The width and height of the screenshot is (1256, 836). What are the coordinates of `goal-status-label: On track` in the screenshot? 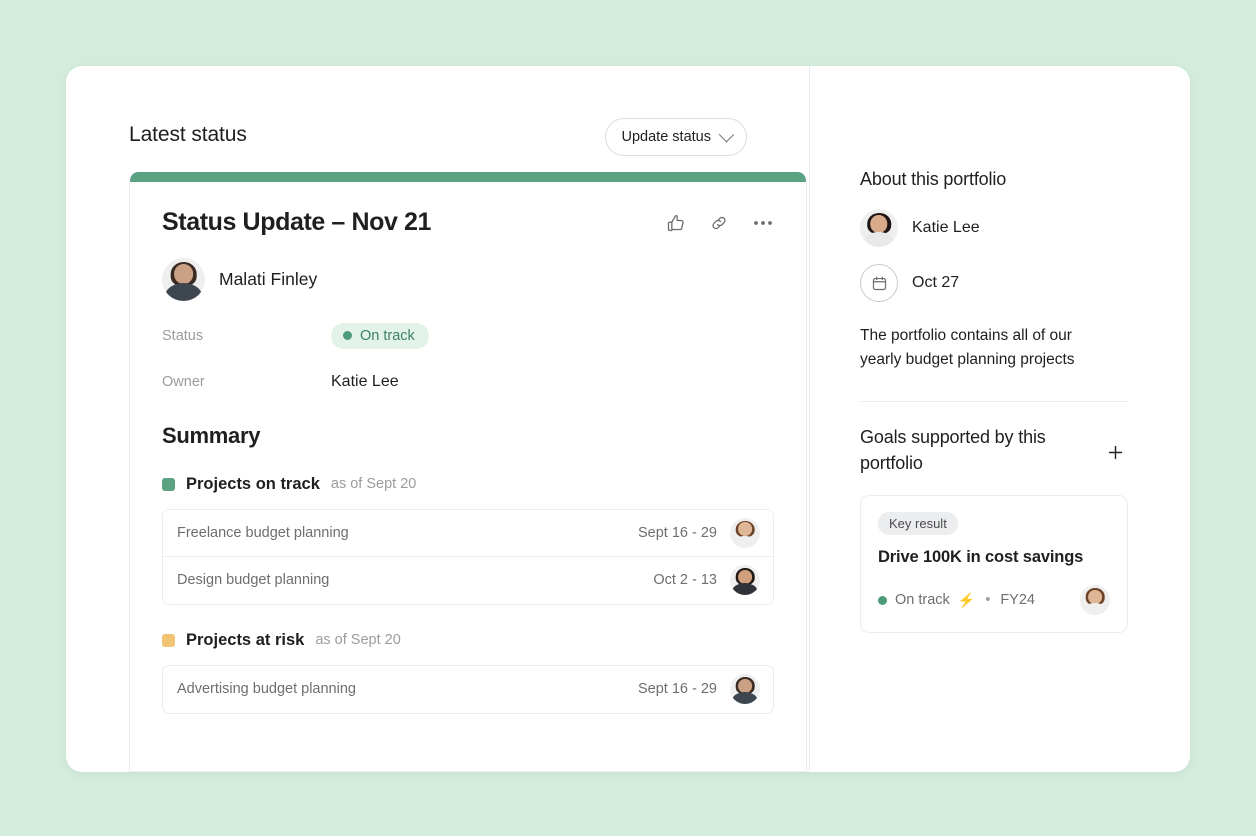 It's located at (922, 600).